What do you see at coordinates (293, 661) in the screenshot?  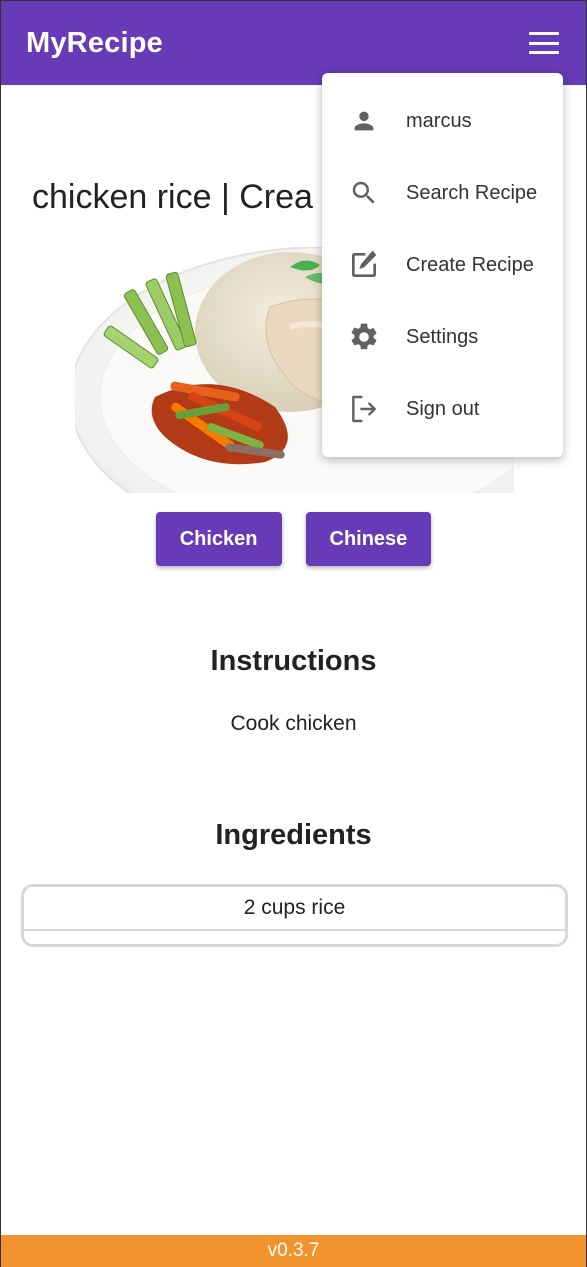 I see `instructions-heading: Instructions` at bounding box center [293, 661].